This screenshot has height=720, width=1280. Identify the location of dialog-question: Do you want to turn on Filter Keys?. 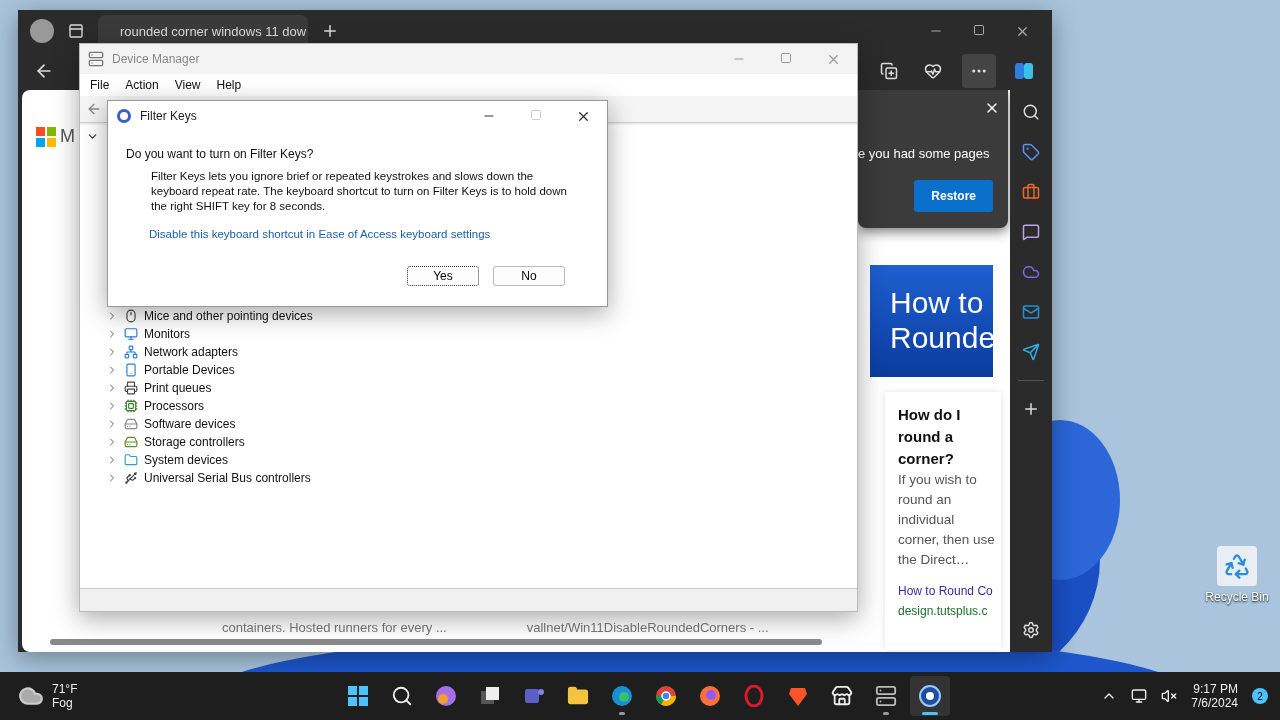
(220, 154).